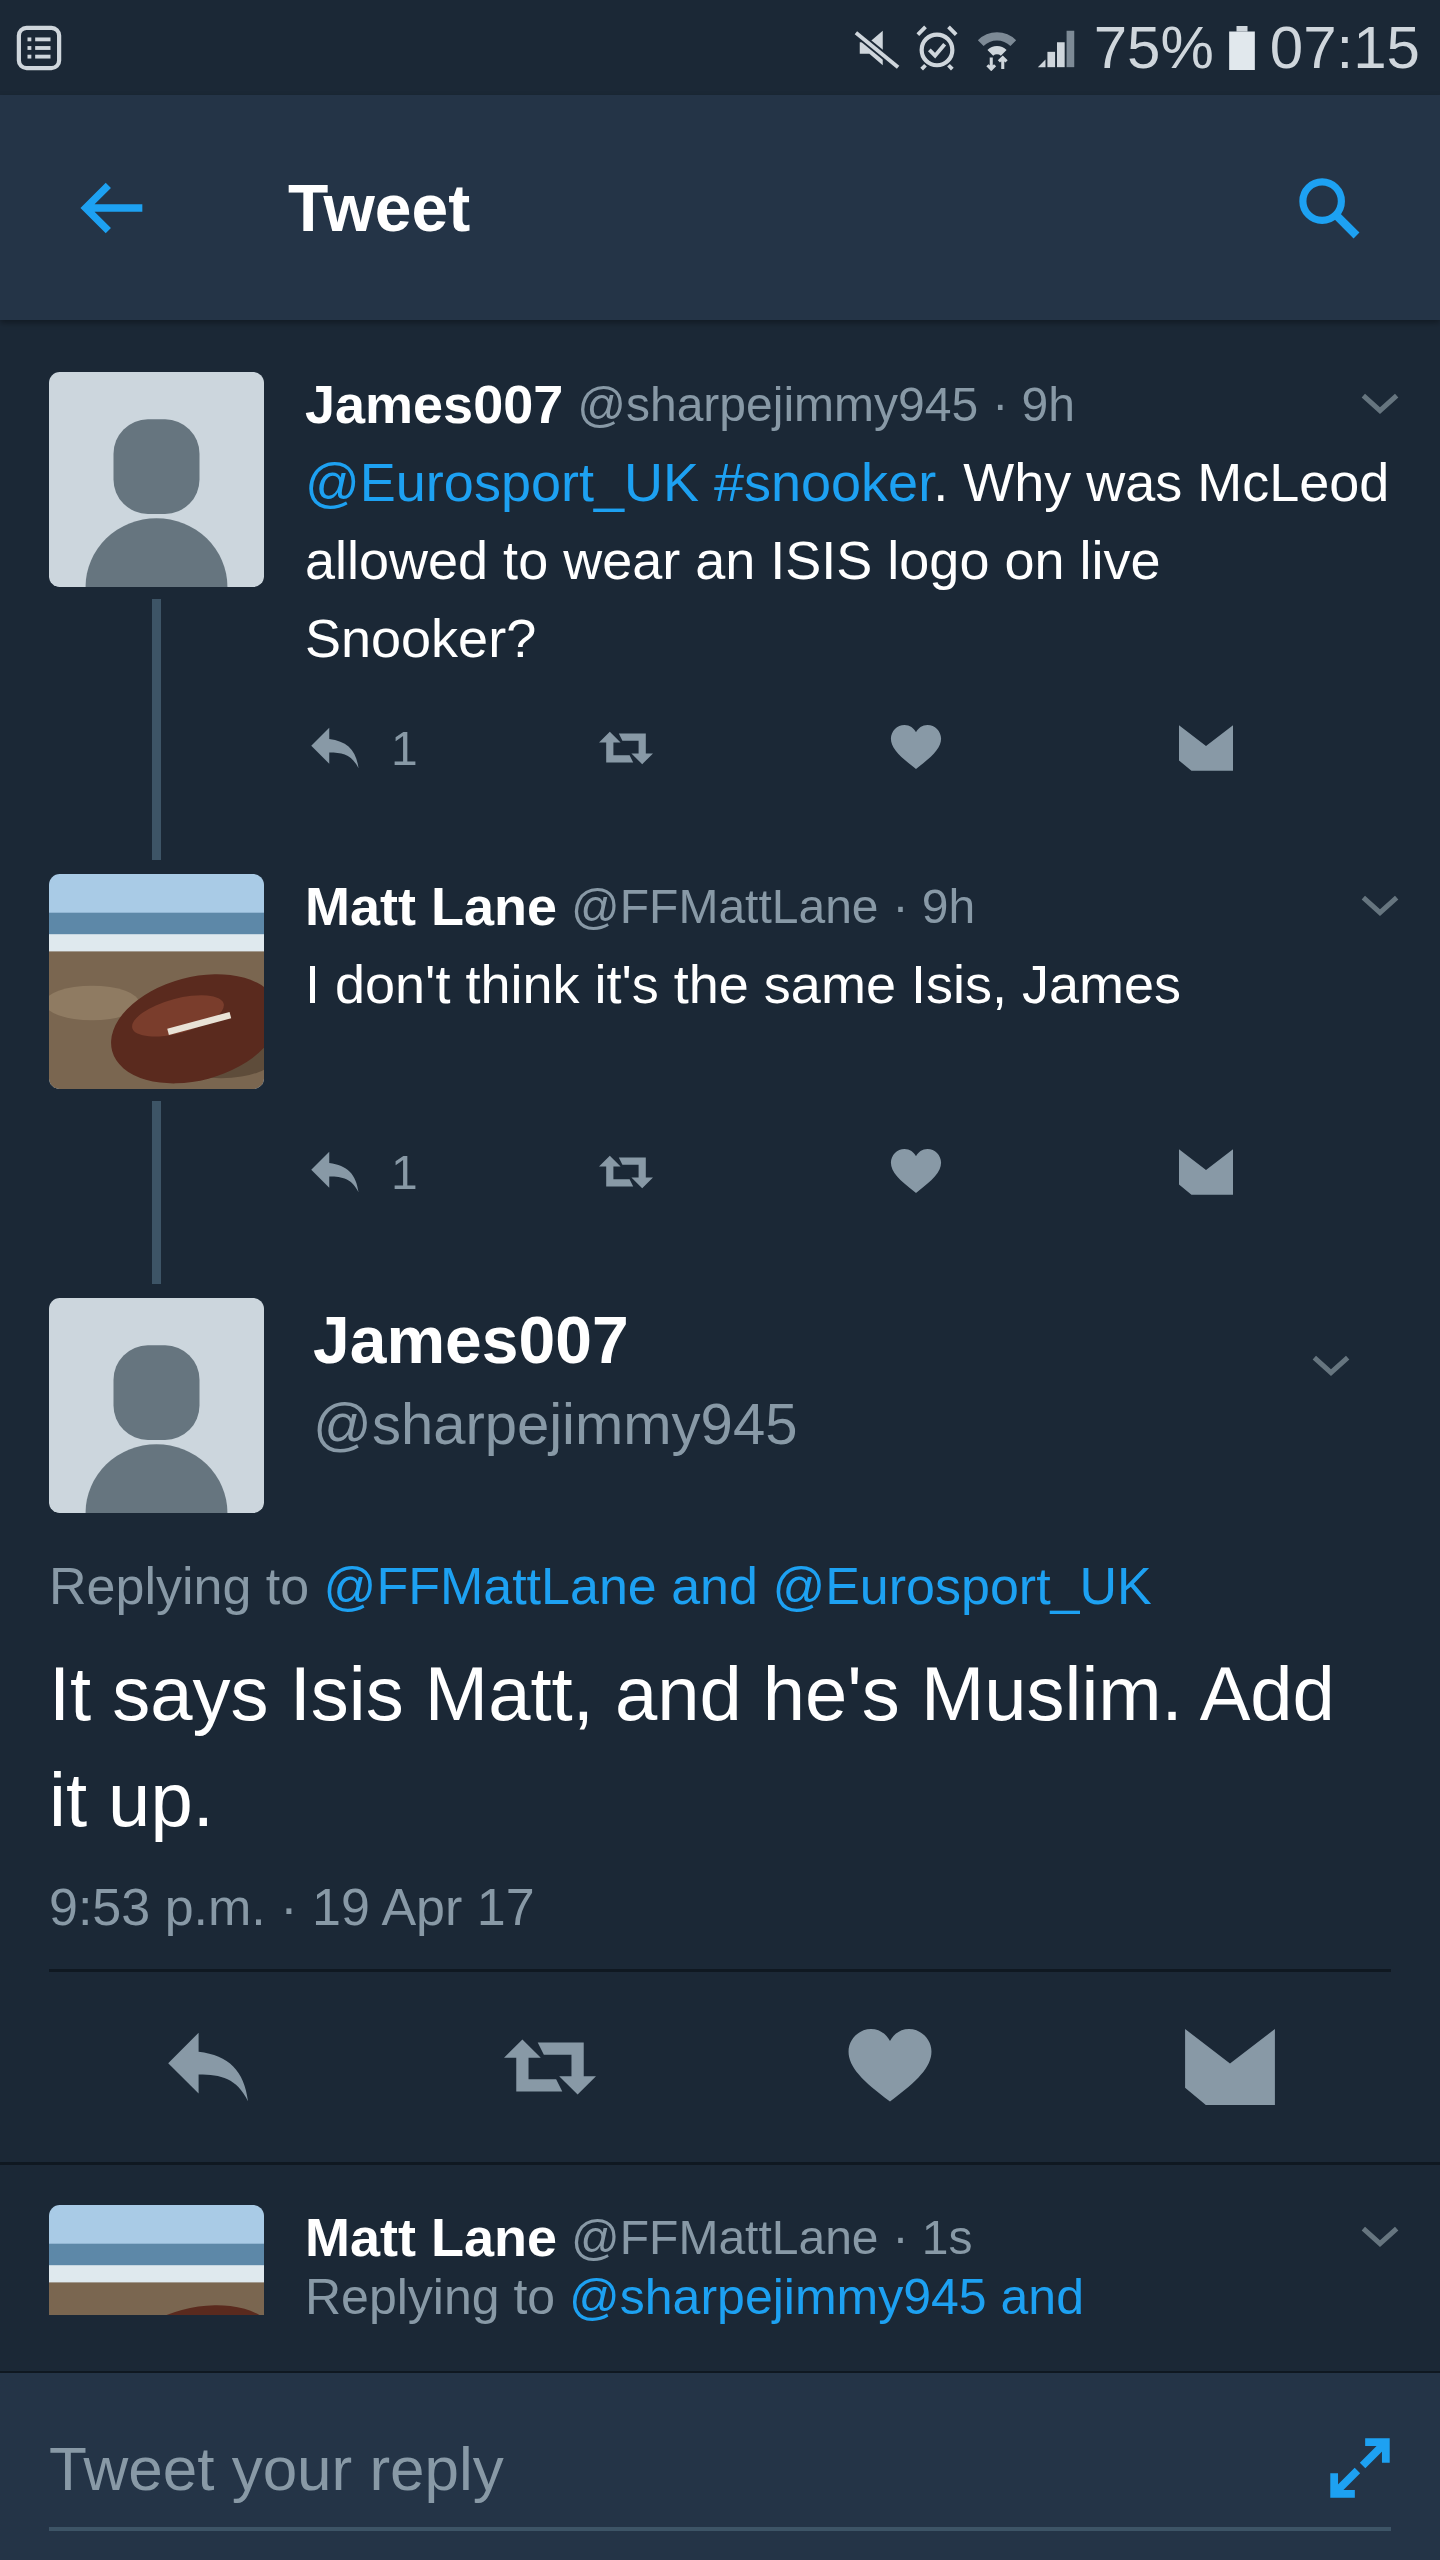 The height and width of the screenshot is (2560, 1440). What do you see at coordinates (932, 2237) in the screenshot?
I see `tweet-time: · 1s` at bounding box center [932, 2237].